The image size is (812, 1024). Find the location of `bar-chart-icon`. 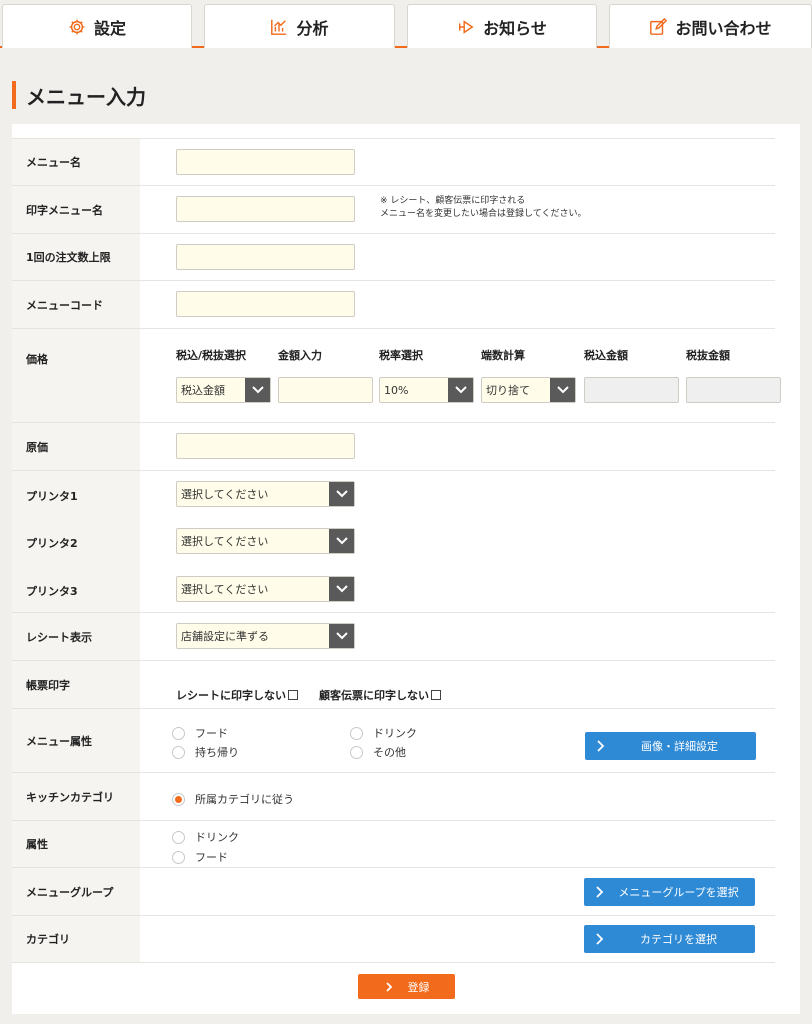

bar-chart-icon is located at coordinates (279, 27).